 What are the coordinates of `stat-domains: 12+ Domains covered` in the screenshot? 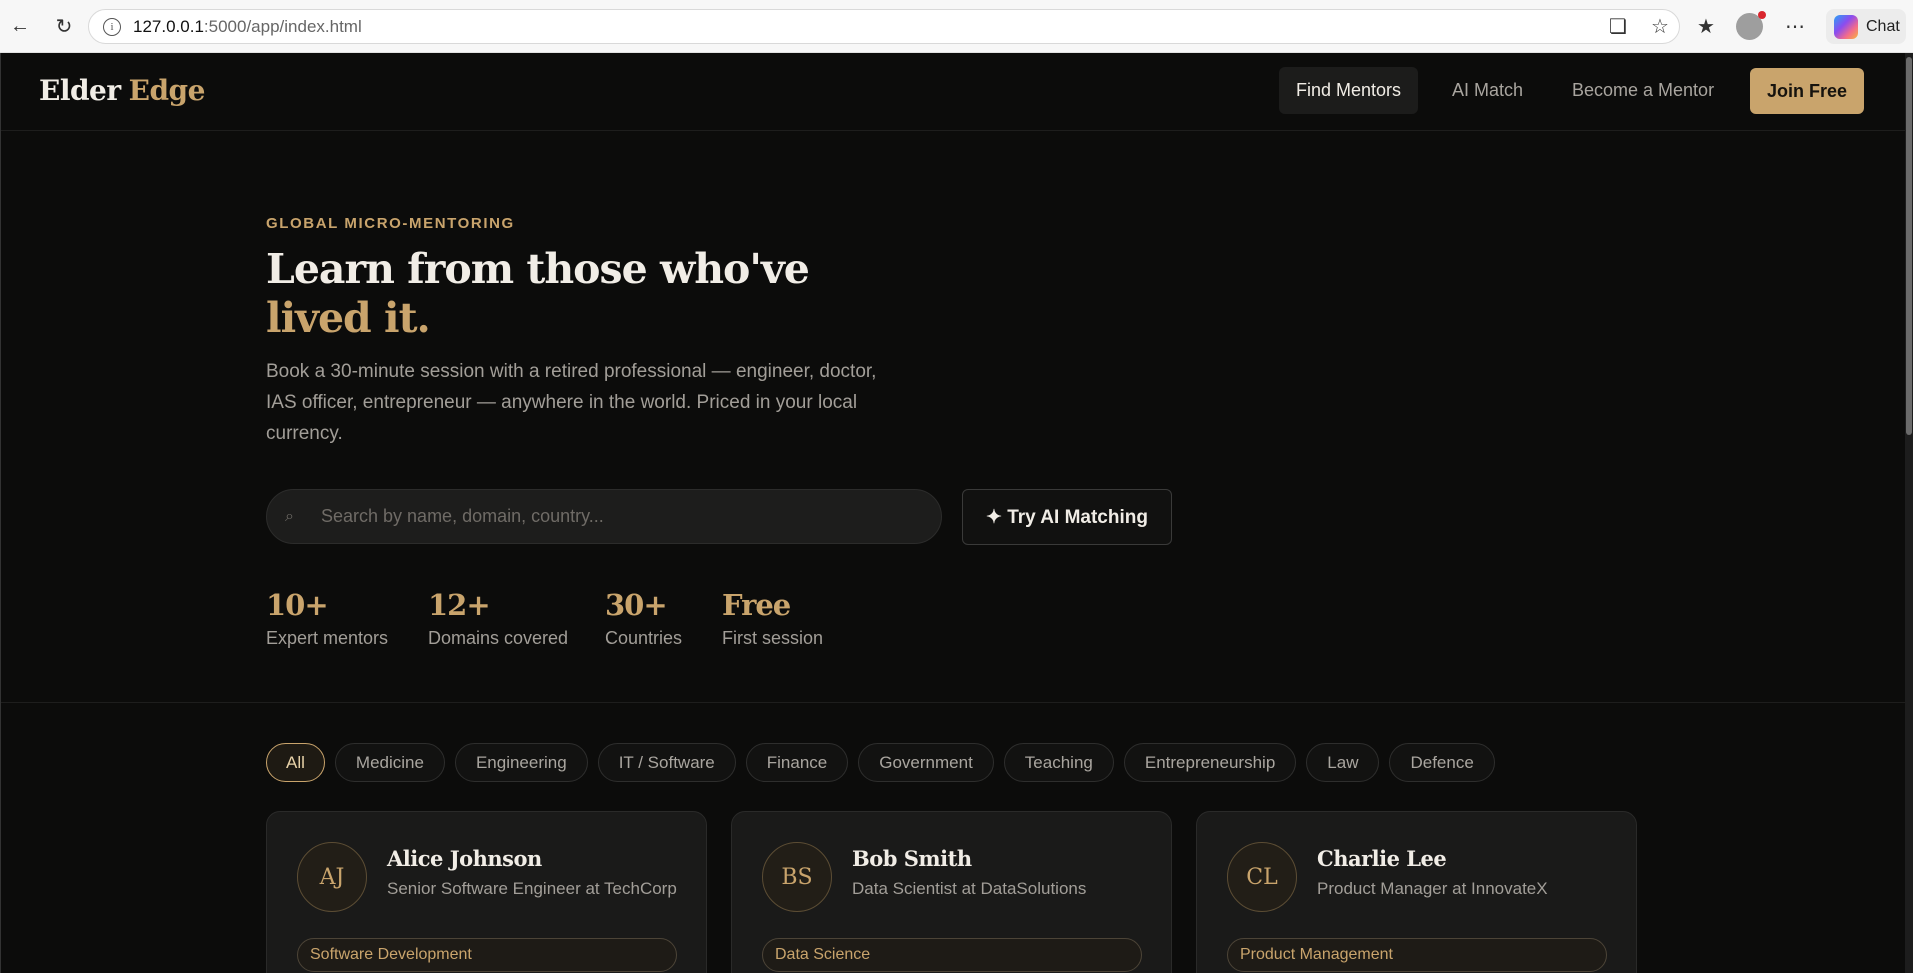 It's located at (498, 618).